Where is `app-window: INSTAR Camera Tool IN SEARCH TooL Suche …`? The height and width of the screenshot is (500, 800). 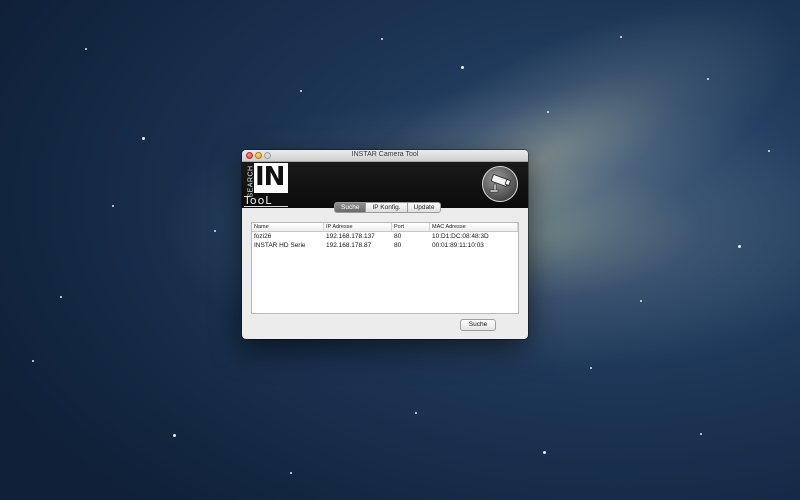
app-window: INSTAR Camera Tool IN SEARCH TooL Suche … is located at coordinates (385, 244).